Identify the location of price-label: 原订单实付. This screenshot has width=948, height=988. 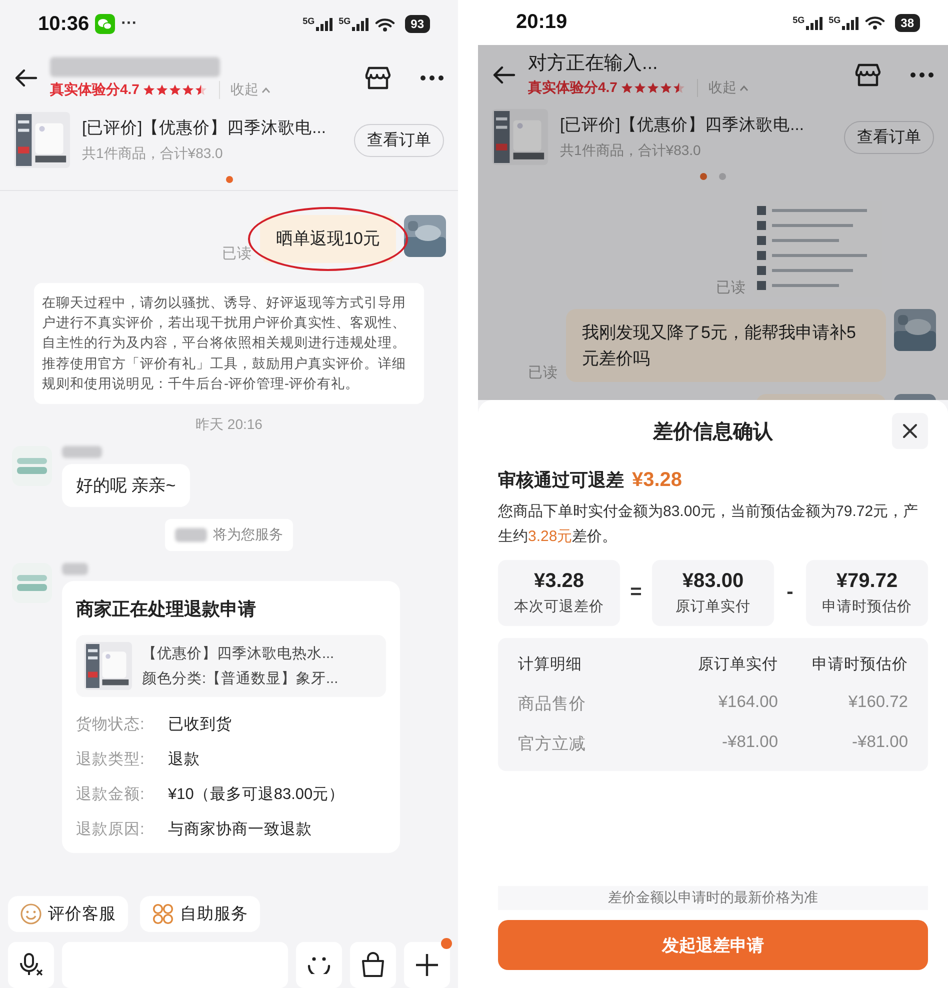
(713, 607).